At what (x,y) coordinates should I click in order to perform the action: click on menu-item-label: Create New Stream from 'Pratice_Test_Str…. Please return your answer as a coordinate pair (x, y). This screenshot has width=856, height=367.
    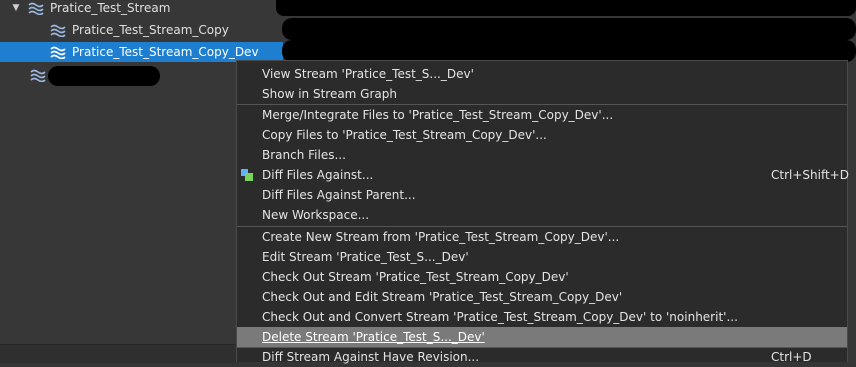
    Looking at the image, I should click on (441, 237).